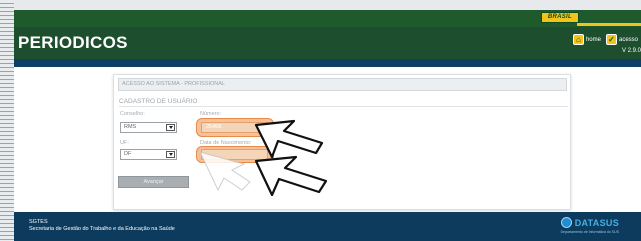 This screenshot has width=641, height=241. What do you see at coordinates (148, 154) in the screenshot?
I see `uf-select: DF` at bounding box center [148, 154].